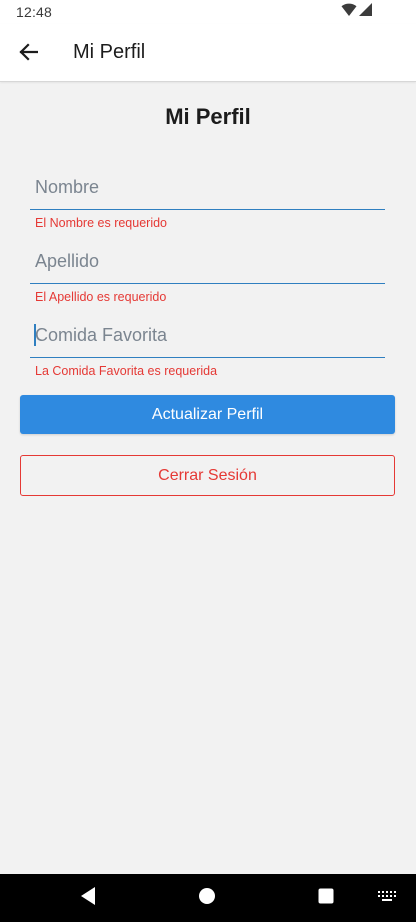 This screenshot has height=922, width=416. What do you see at coordinates (34, 12) in the screenshot?
I see `status-time: 12:48` at bounding box center [34, 12].